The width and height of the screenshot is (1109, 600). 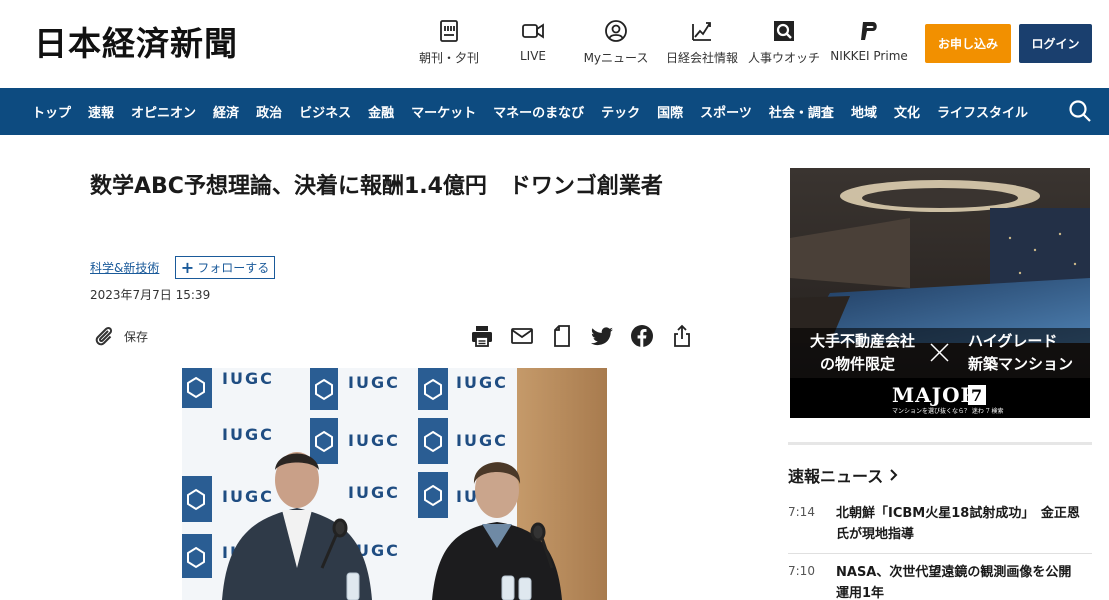 What do you see at coordinates (482, 336) in the screenshot?
I see `print-icon` at bounding box center [482, 336].